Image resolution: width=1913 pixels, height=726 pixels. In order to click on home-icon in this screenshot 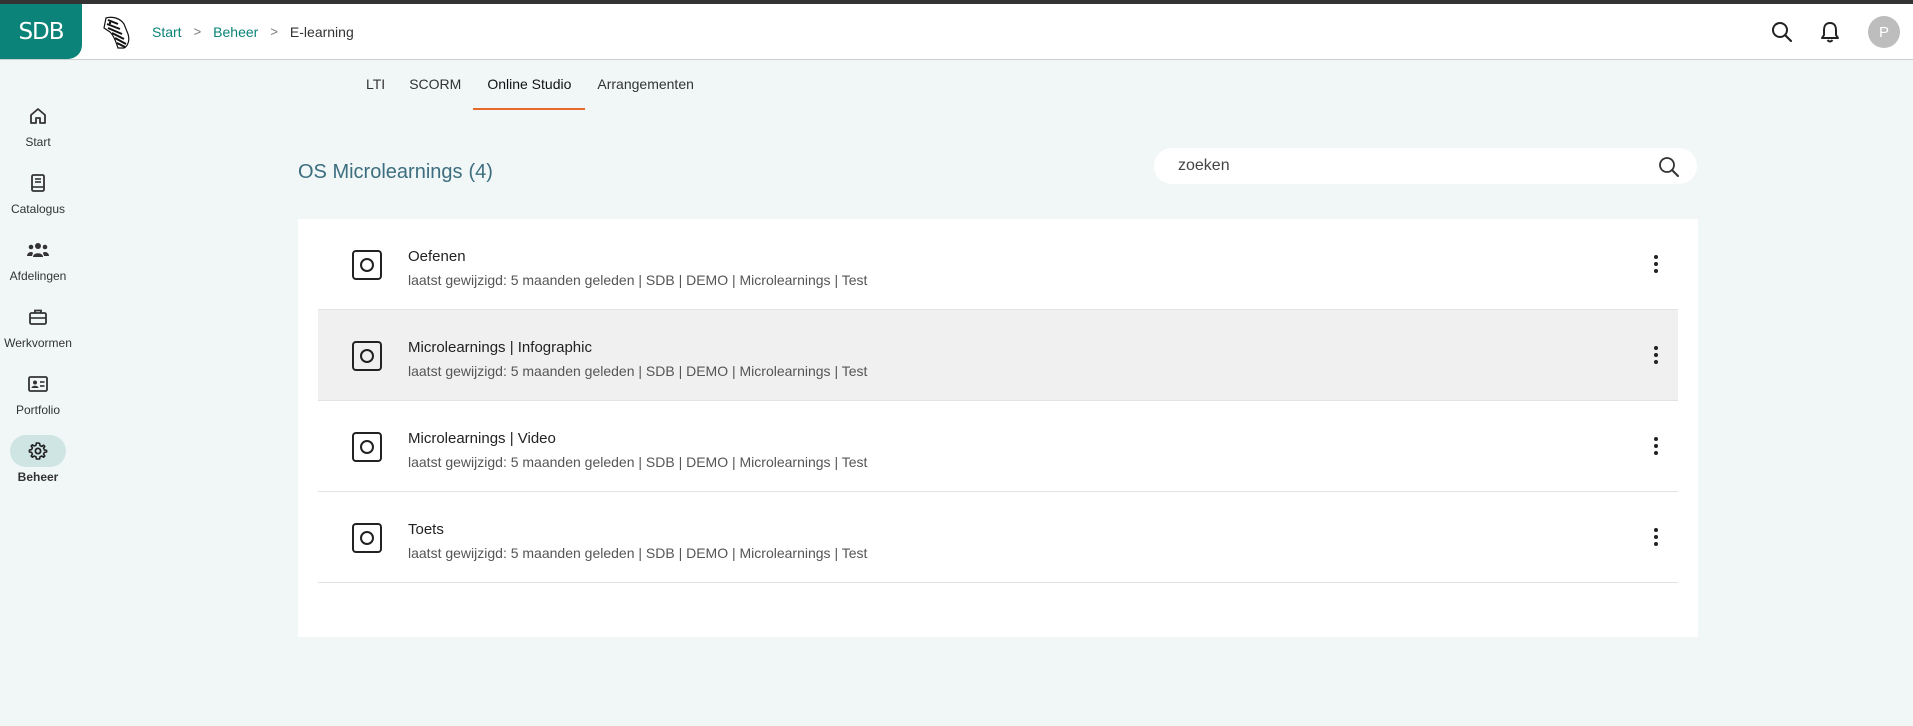, I will do `click(38, 116)`.